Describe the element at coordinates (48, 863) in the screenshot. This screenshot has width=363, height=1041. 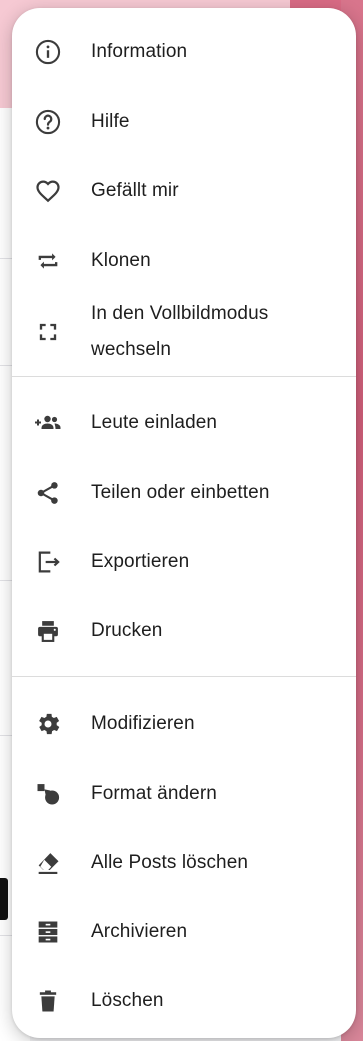
I see `eraser-icon` at that location.